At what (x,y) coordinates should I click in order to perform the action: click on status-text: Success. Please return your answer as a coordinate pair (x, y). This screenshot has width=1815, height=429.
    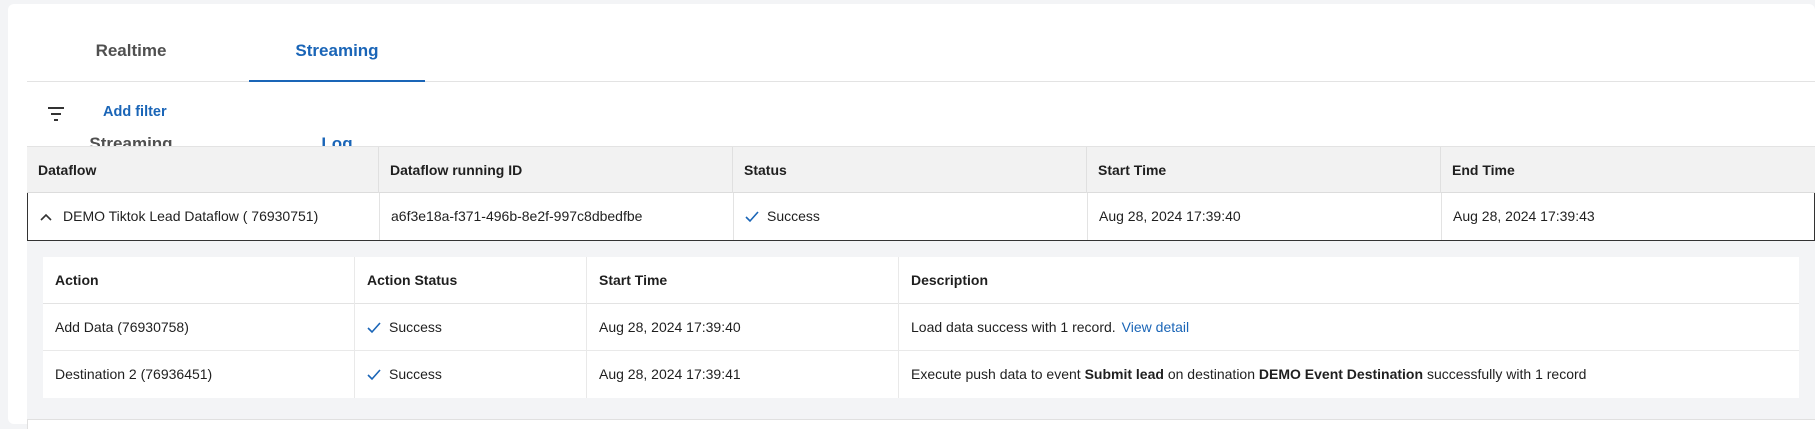
    Looking at the image, I should click on (793, 216).